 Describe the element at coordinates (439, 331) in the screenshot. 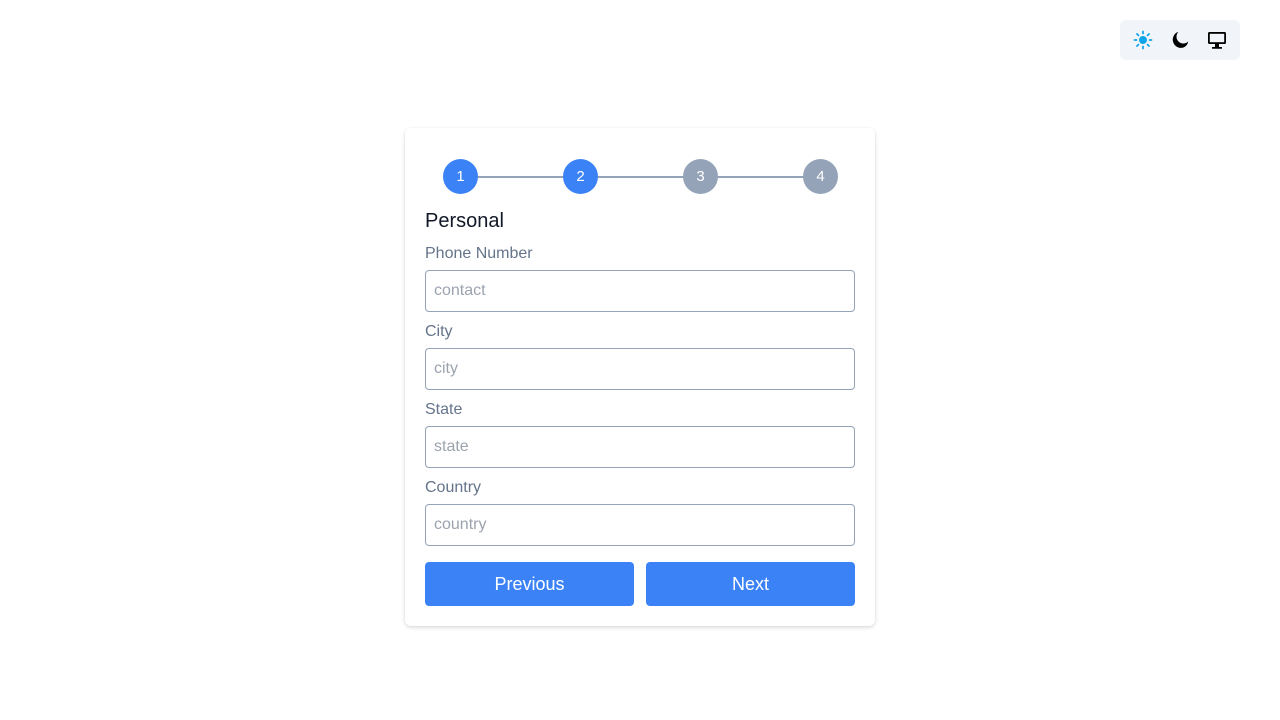

I see `city-label: City` at that location.